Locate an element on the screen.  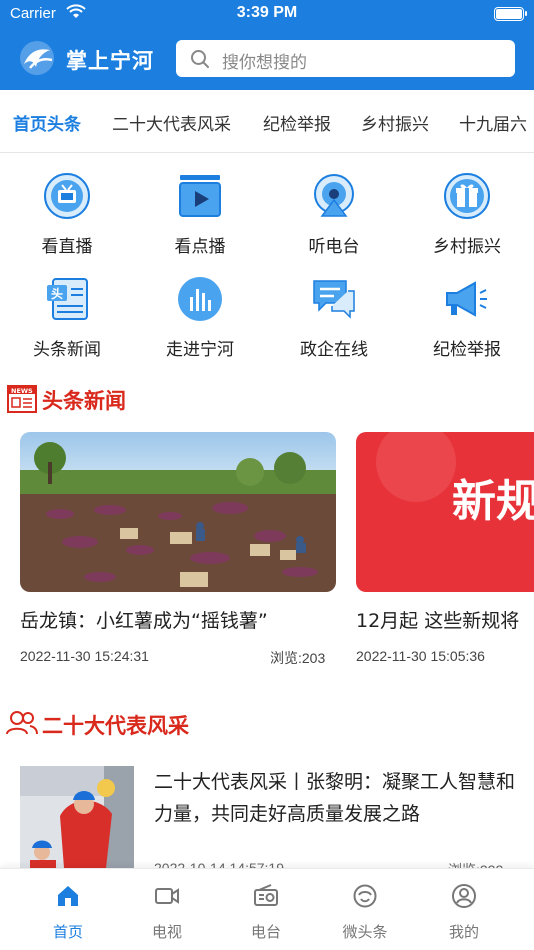
deputy-article-thumbnail is located at coordinates (77, 817).